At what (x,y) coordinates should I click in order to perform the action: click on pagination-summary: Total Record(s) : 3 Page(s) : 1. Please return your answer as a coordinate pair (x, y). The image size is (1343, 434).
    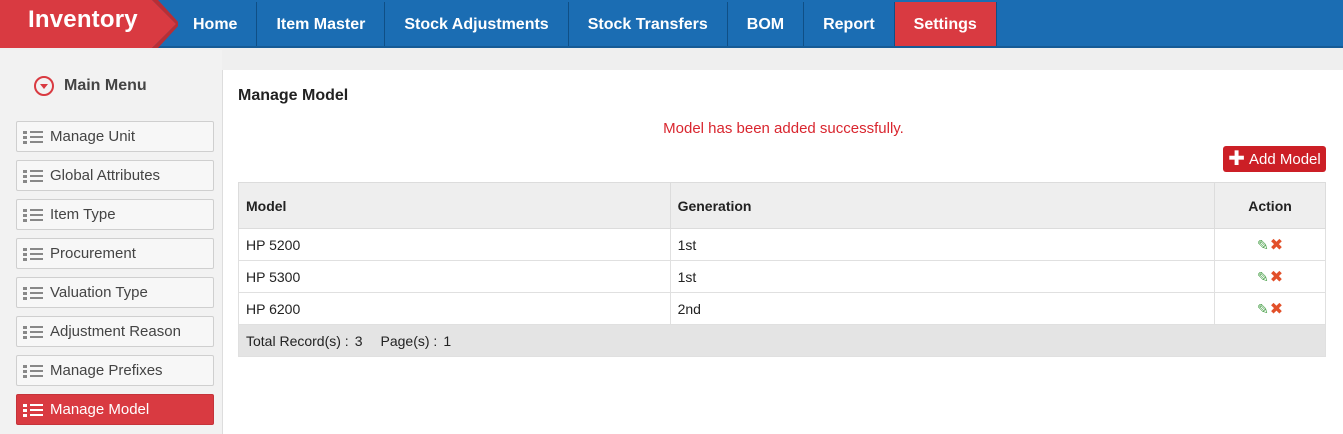
    Looking at the image, I should click on (782, 340).